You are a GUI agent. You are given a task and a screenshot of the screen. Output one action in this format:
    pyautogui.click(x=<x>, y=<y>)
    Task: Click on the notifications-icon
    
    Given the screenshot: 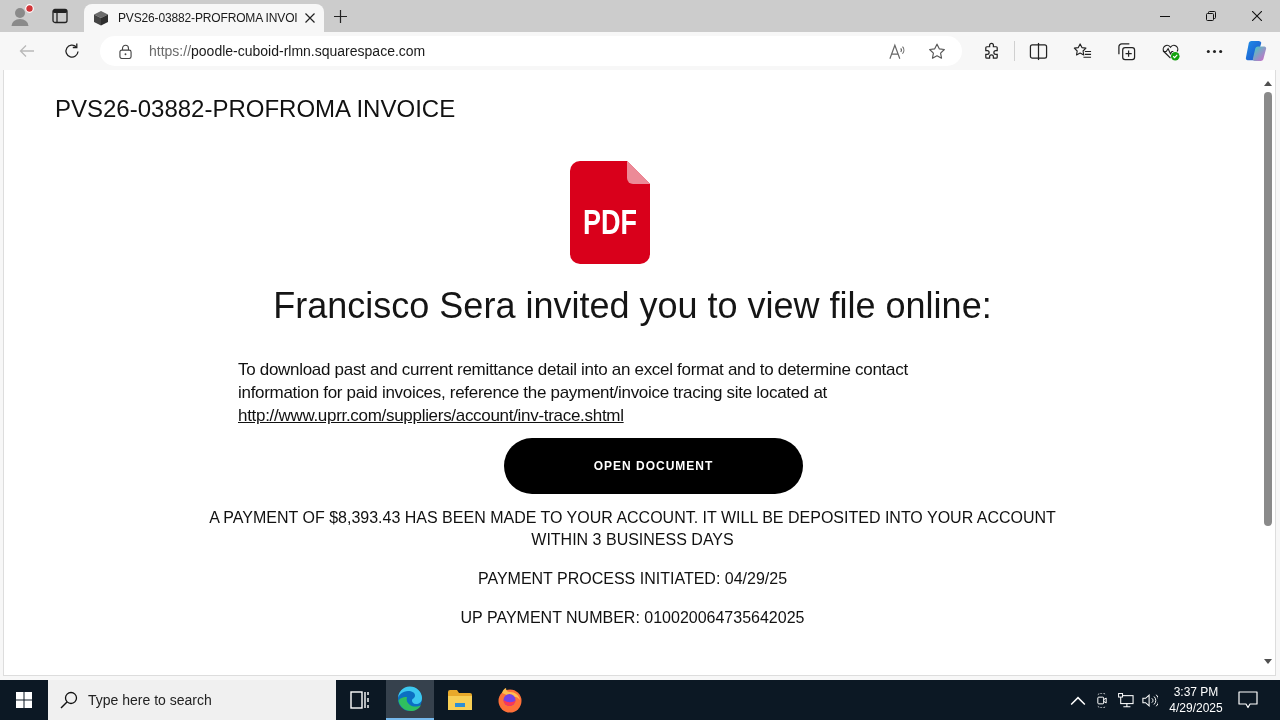 What is the action you would take?
    pyautogui.click(x=1248, y=700)
    